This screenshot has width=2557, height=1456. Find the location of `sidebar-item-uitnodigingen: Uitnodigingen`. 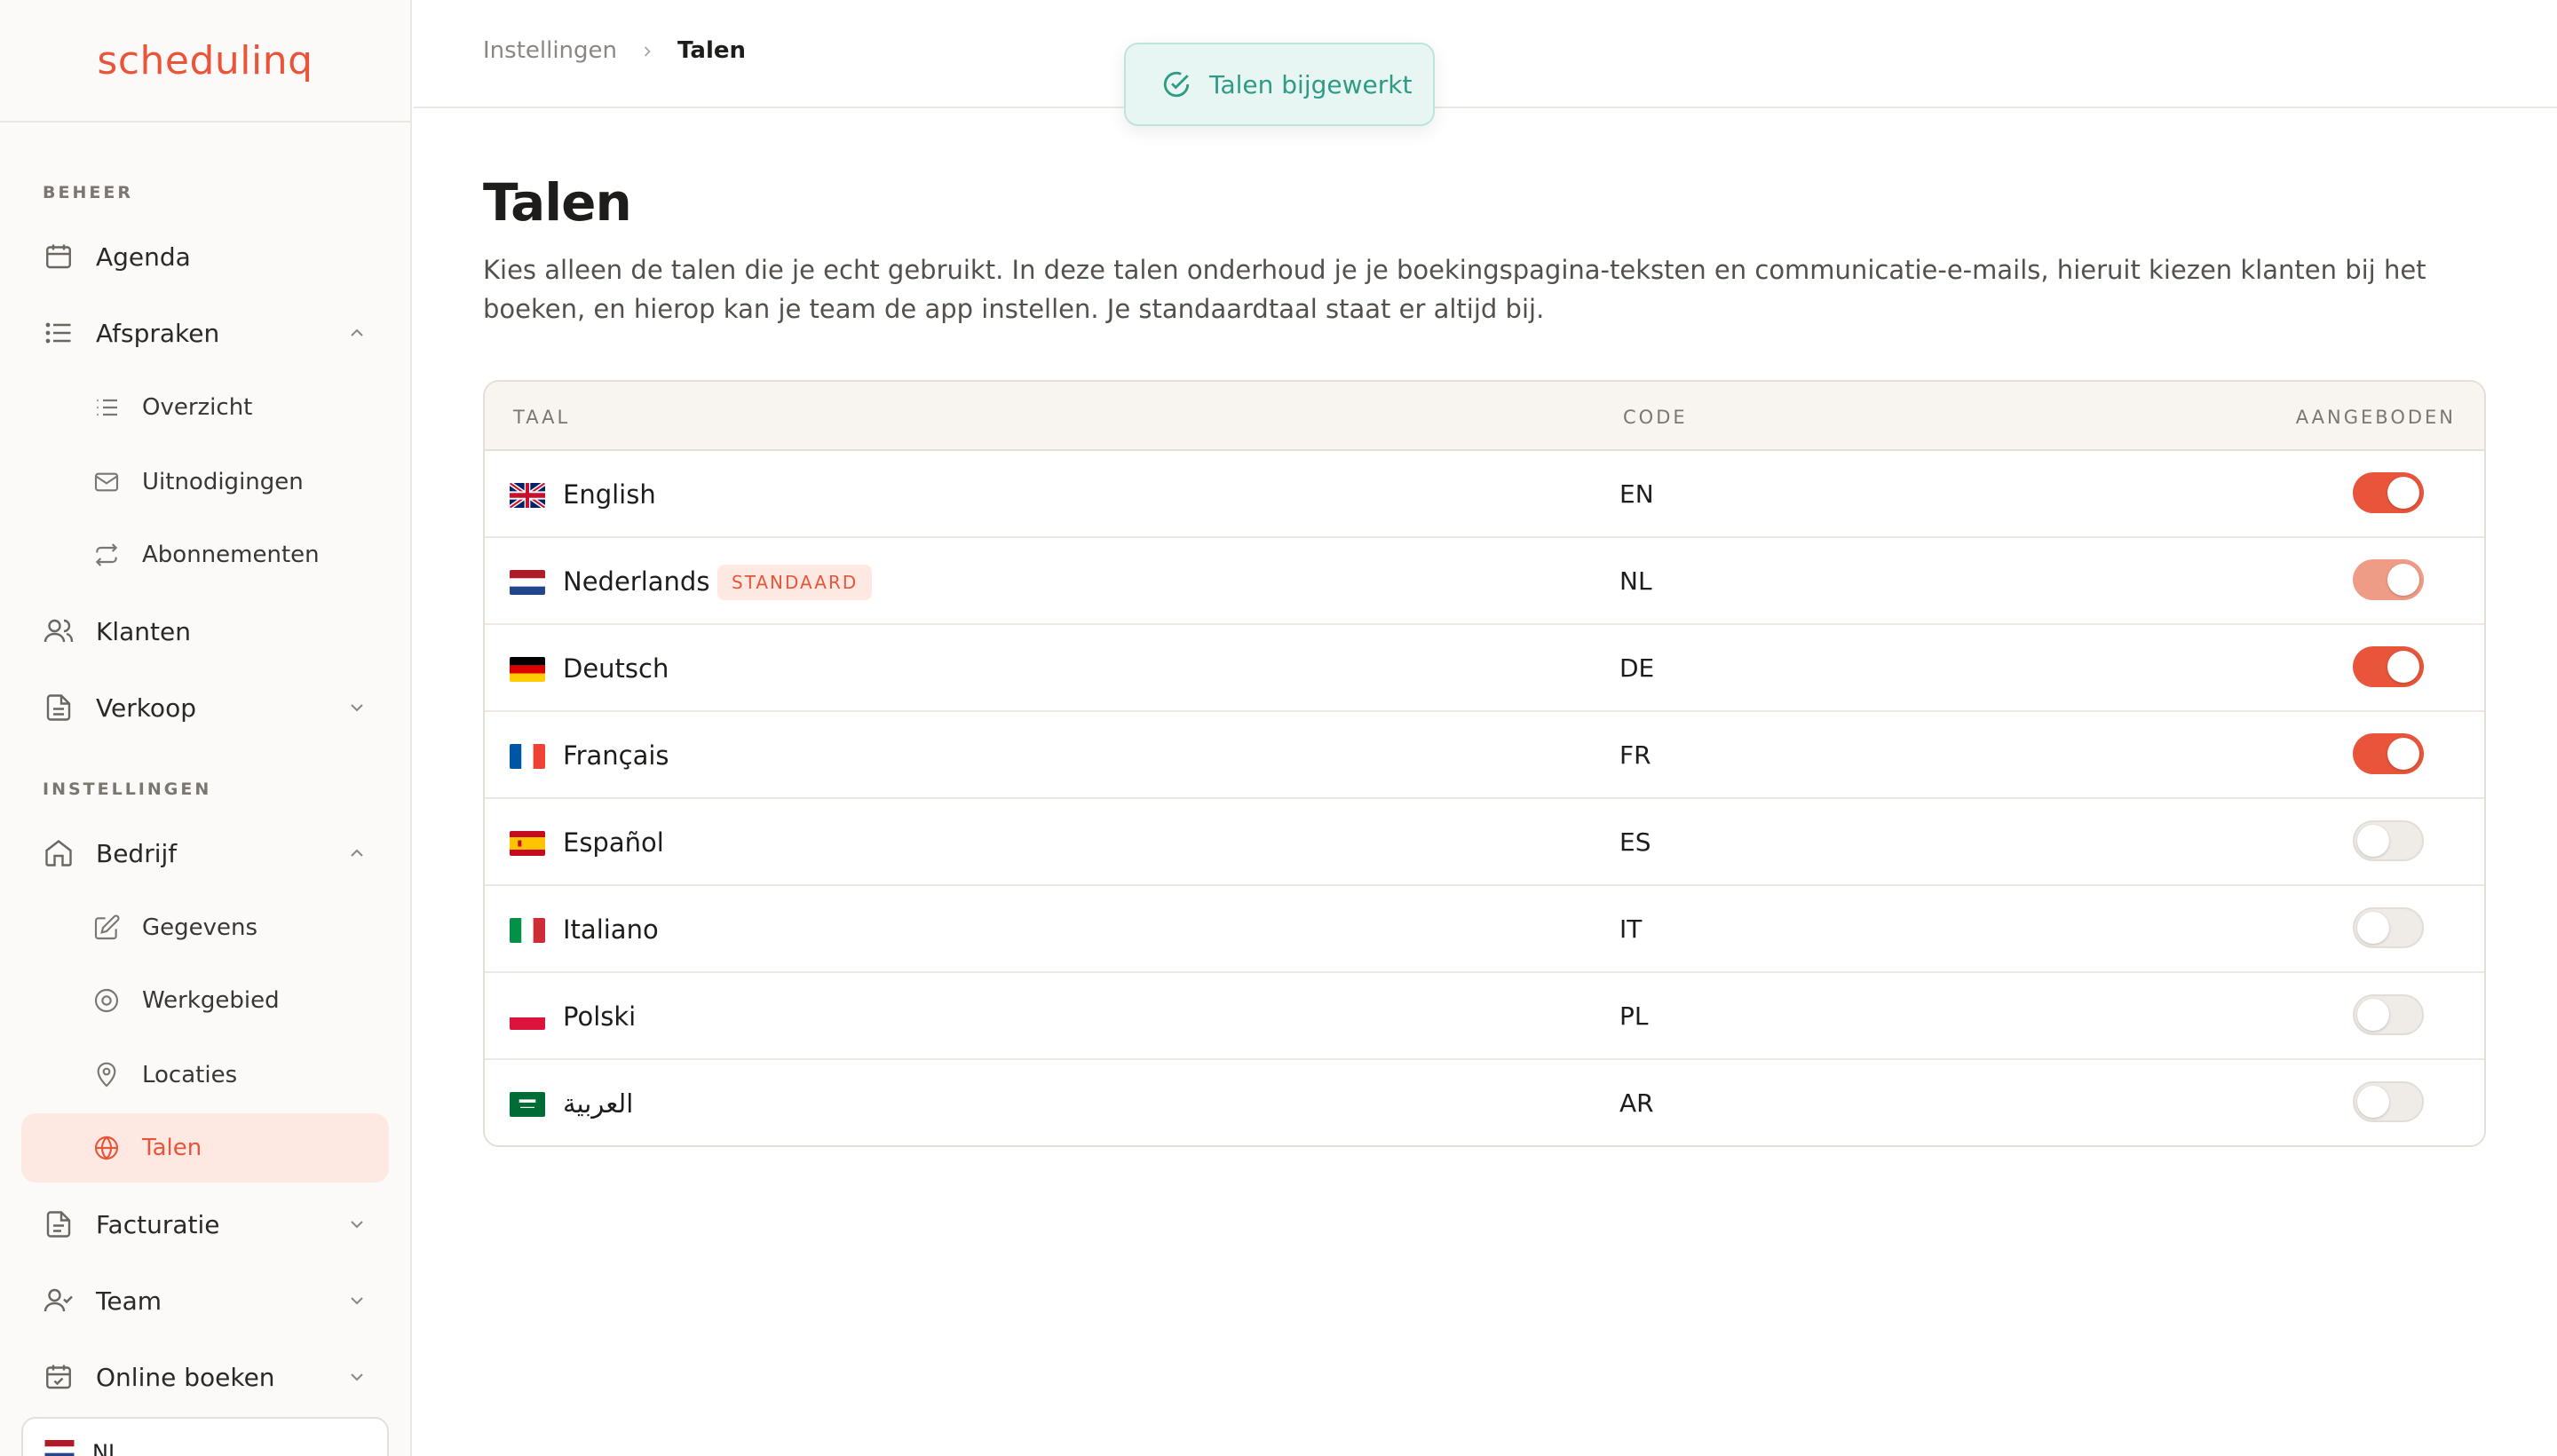

sidebar-item-uitnodigingen: Uitnodigingen is located at coordinates (205, 482).